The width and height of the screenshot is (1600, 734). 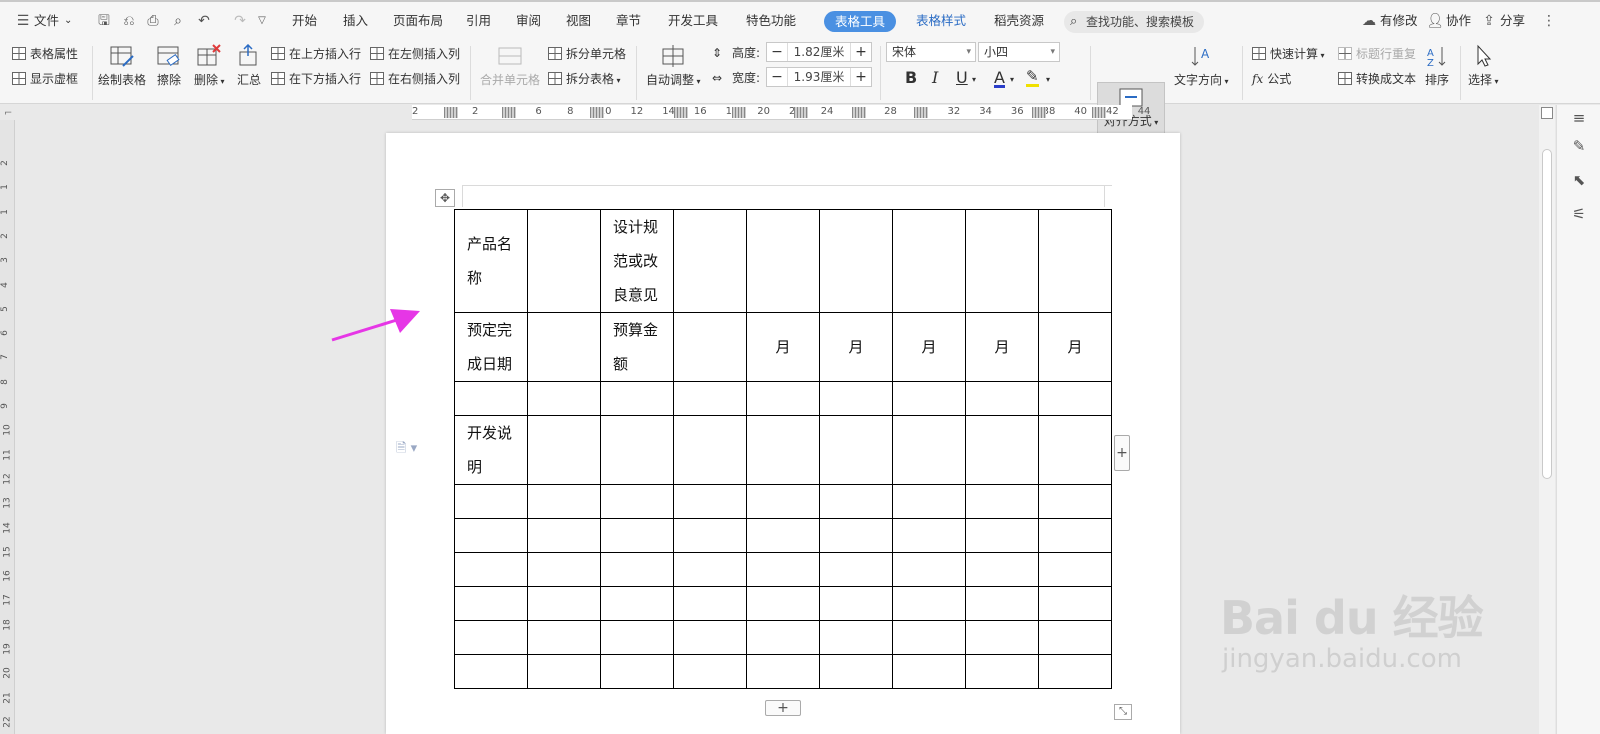 What do you see at coordinates (999, 79) in the screenshot?
I see `font-color-button: A` at bounding box center [999, 79].